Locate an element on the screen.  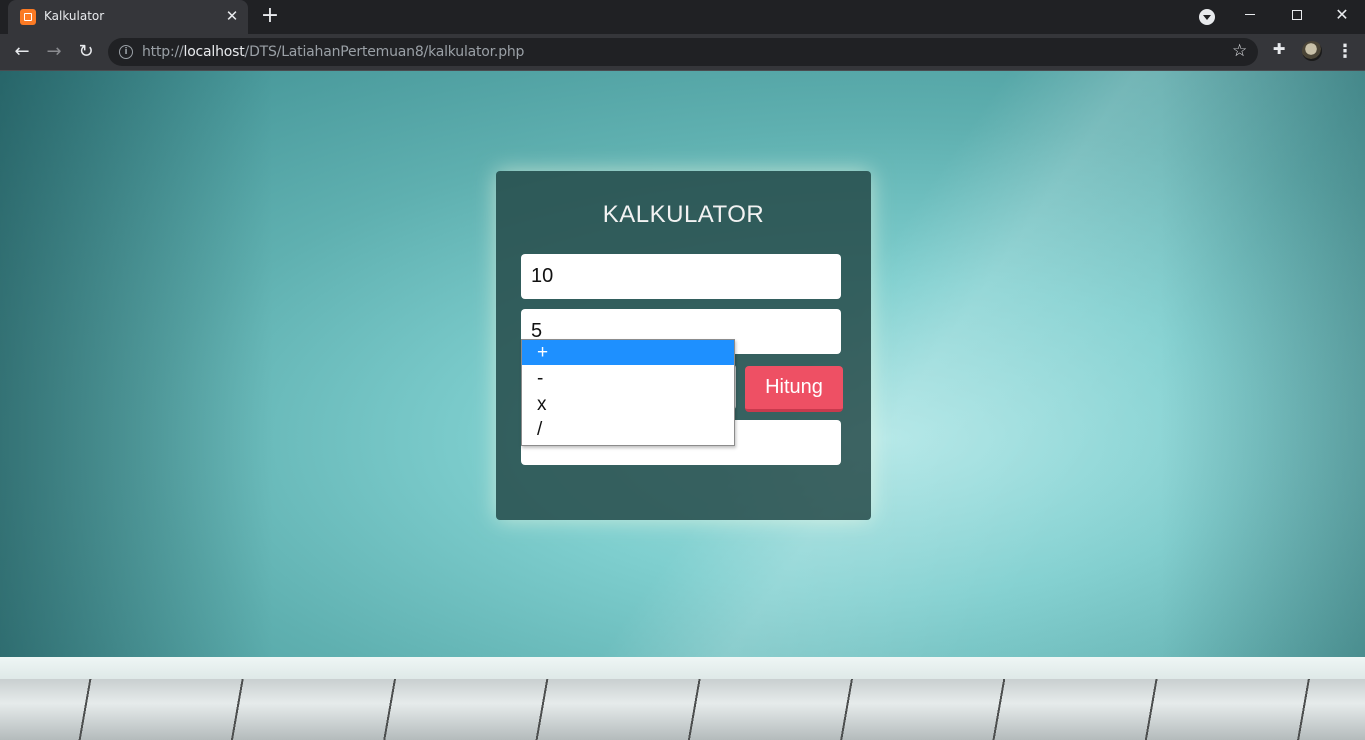
url-scheme: http:// is located at coordinates (163, 52).